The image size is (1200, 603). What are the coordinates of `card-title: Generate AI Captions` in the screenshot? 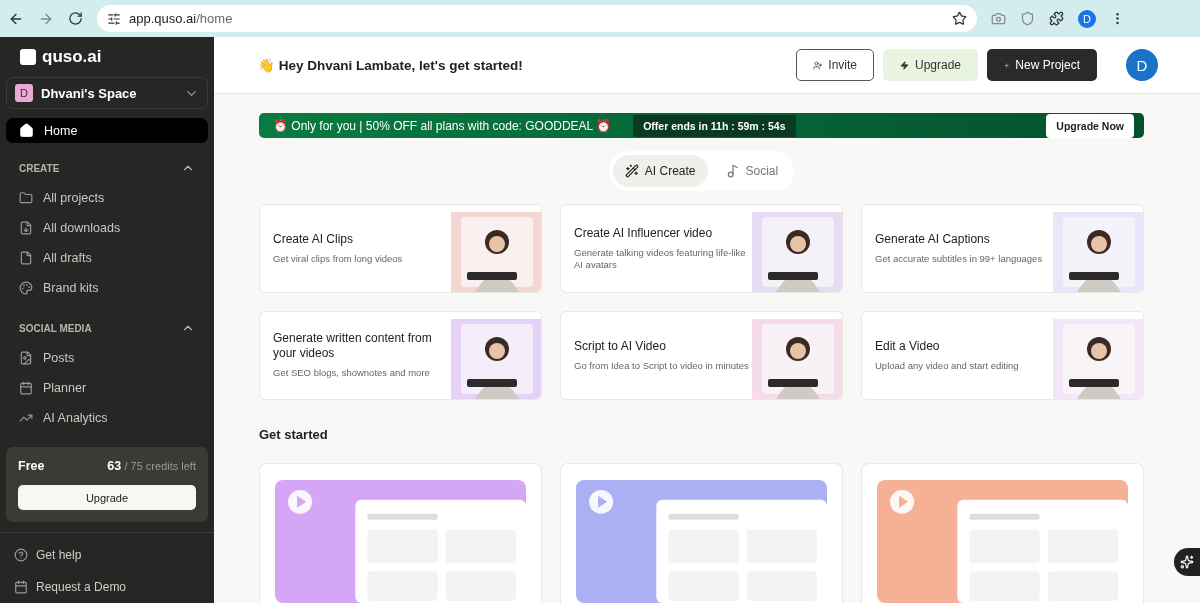 It's located at (933, 239).